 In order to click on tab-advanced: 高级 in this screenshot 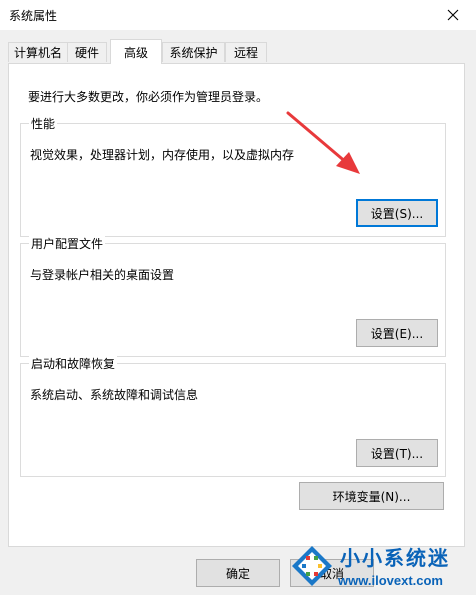, I will do `click(136, 51)`.